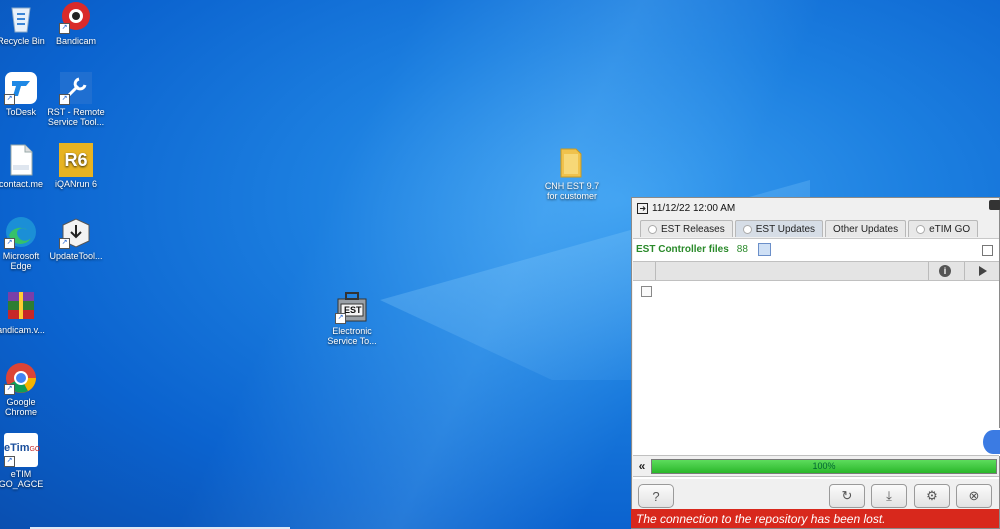  Describe the element at coordinates (990, 442) in the screenshot. I see `side-panel-handle` at that location.